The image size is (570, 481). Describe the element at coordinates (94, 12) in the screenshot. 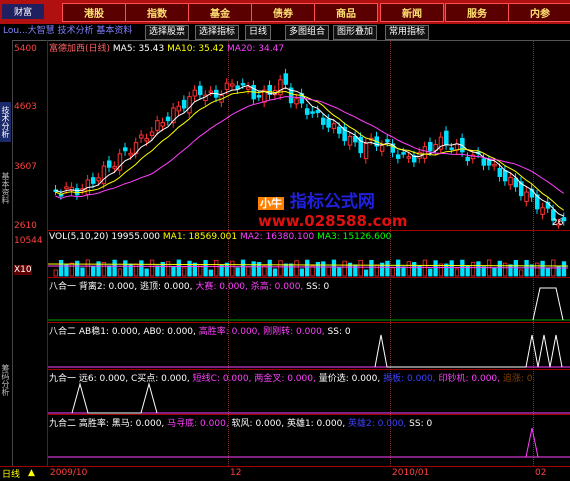

I see `menu-hk-stocks: 港股` at that location.